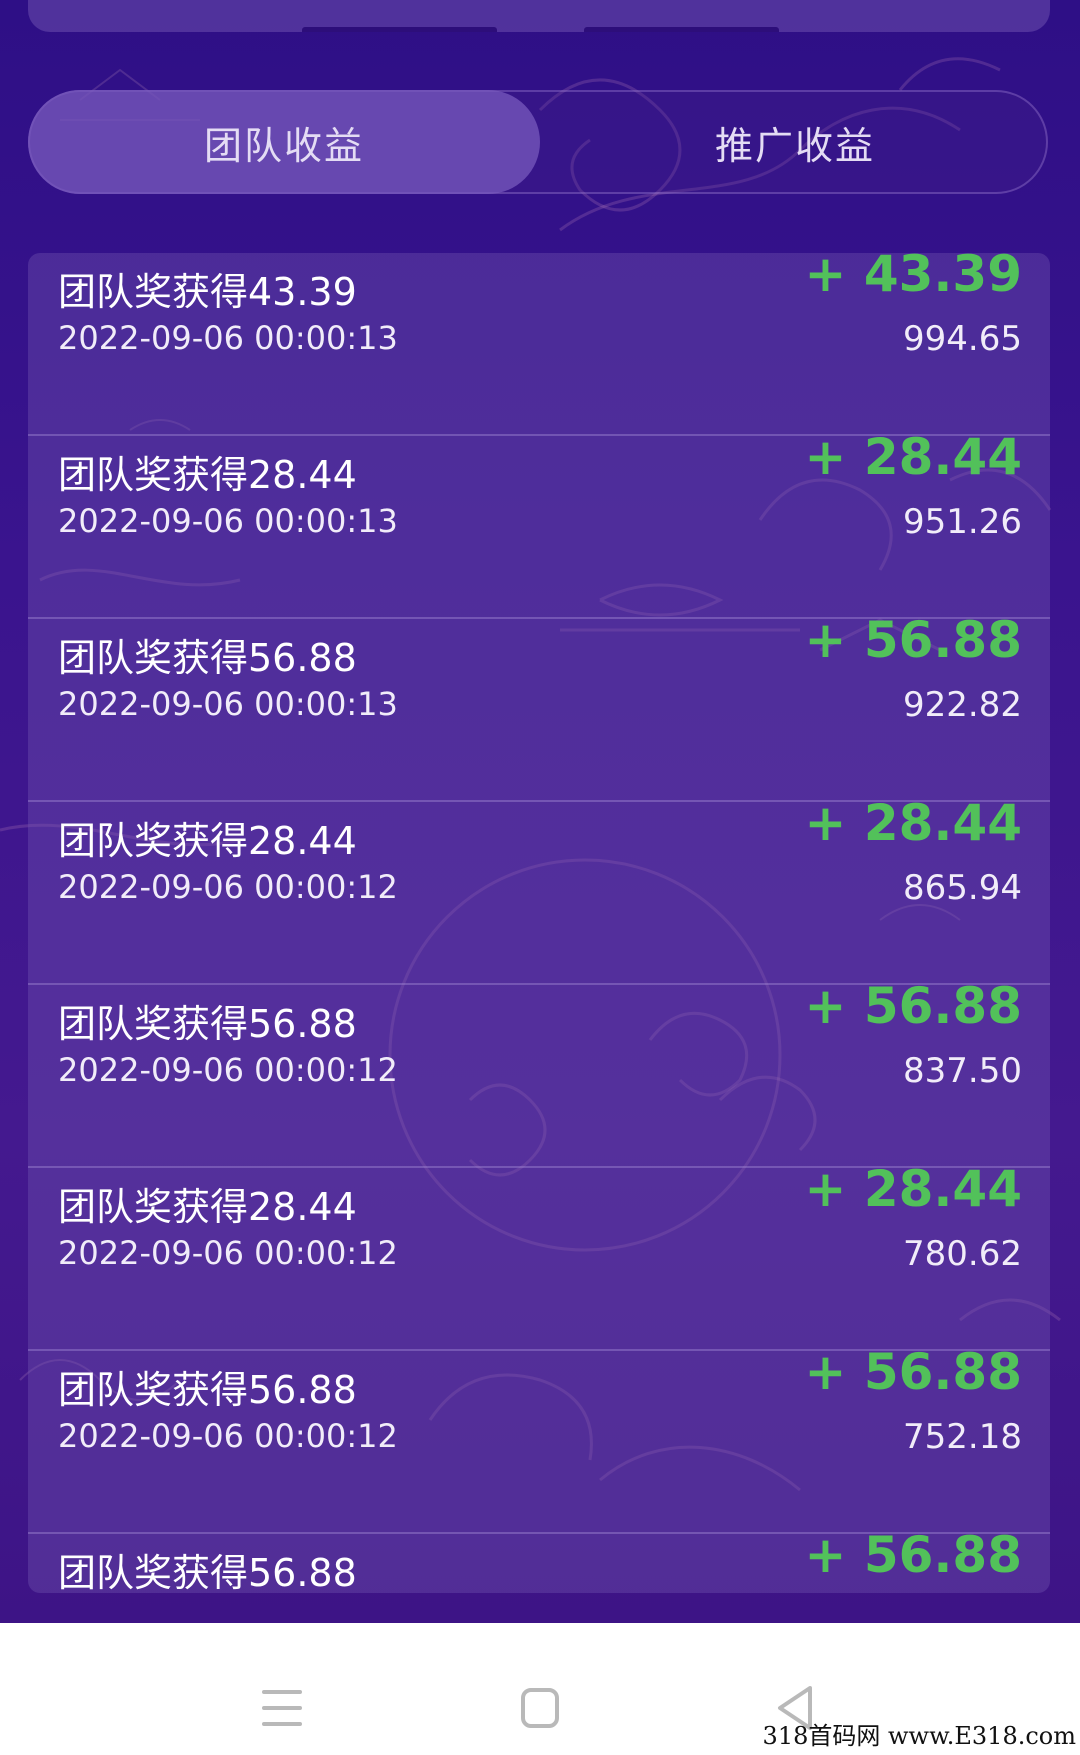 The image size is (1080, 1755). What do you see at coordinates (962, 1437) in the screenshot?
I see `record-balance: 752.18` at bounding box center [962, 1437].